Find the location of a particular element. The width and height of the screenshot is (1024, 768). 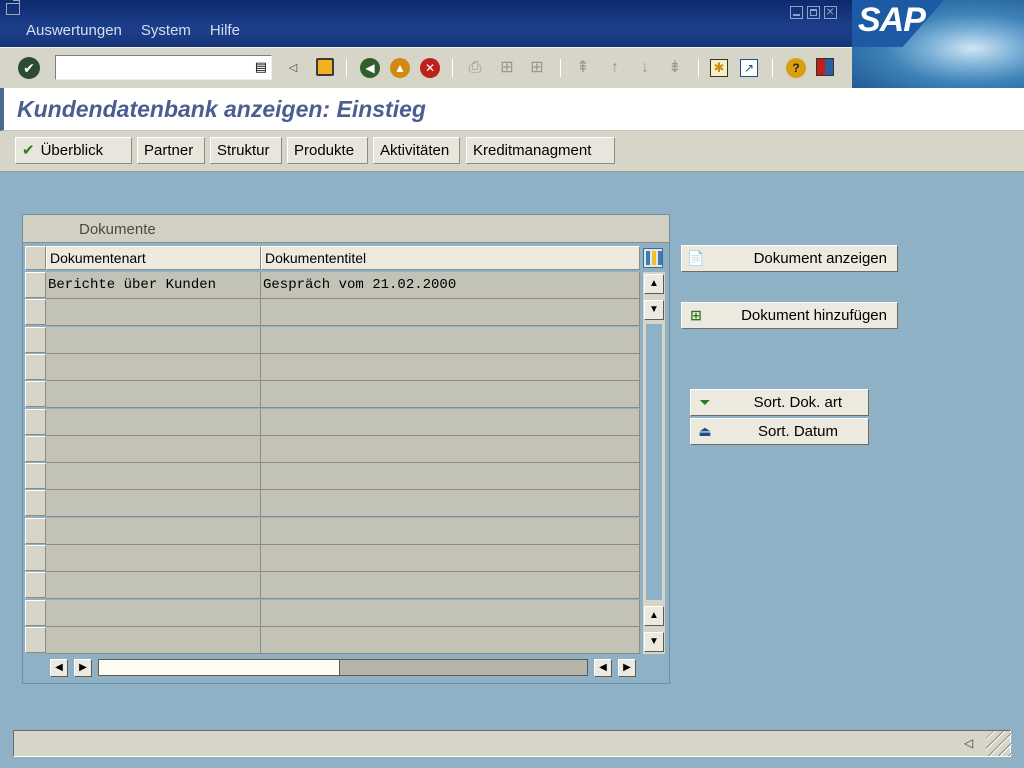

find-next-icon: ⊞ is located at coordinates (537, 67).